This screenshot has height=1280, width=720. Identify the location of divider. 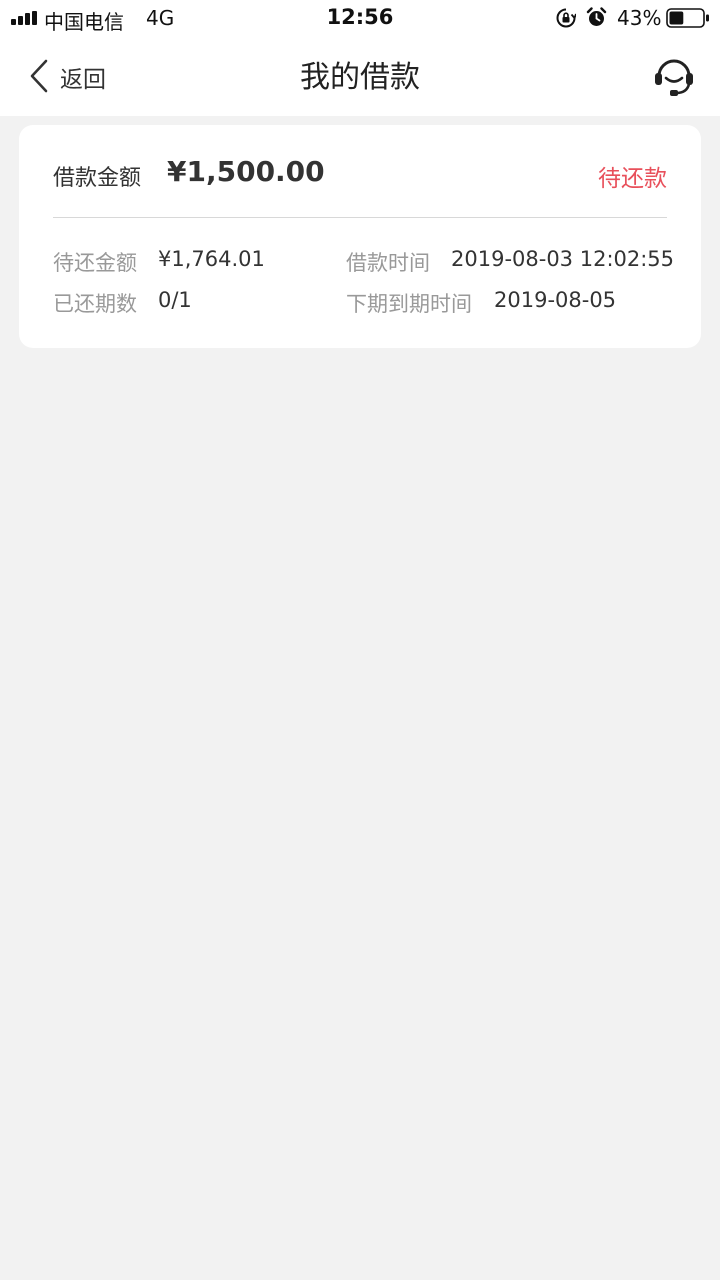
(360, 217).